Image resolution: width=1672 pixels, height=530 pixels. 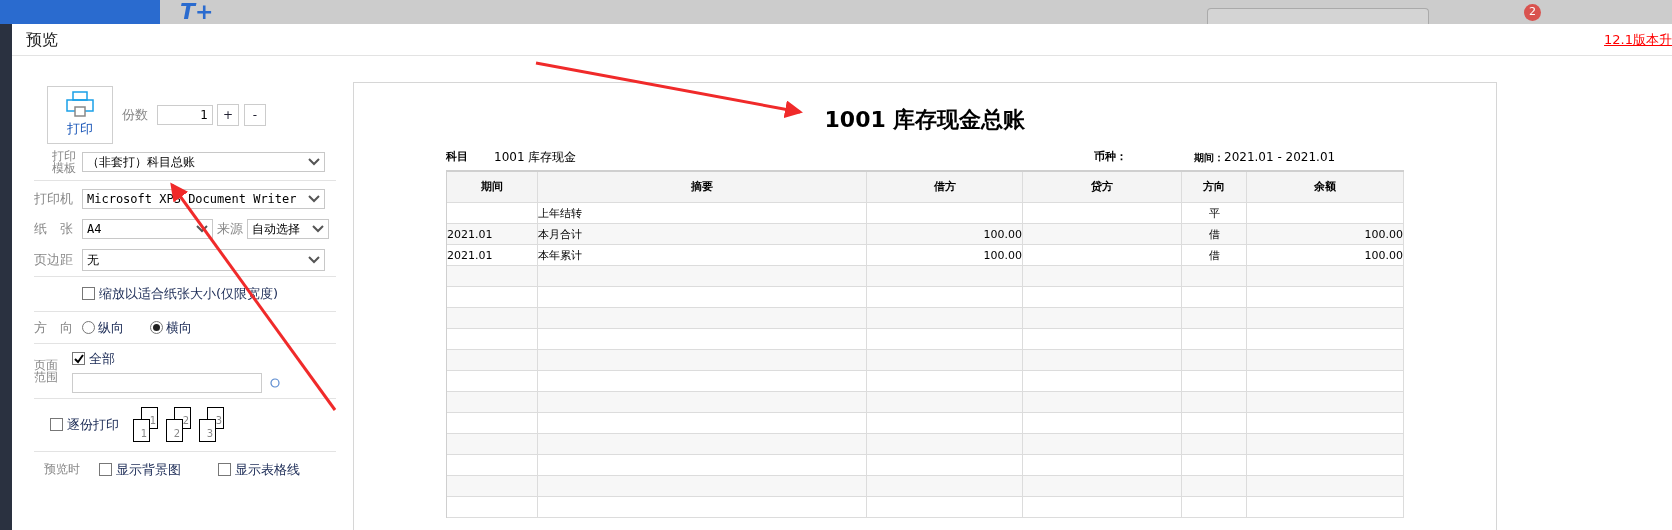 What do you see at coordinates (925, 120) in the screenshot?
I see `report-title: 1001 库存现金总账` at bounding box center [925, 120].